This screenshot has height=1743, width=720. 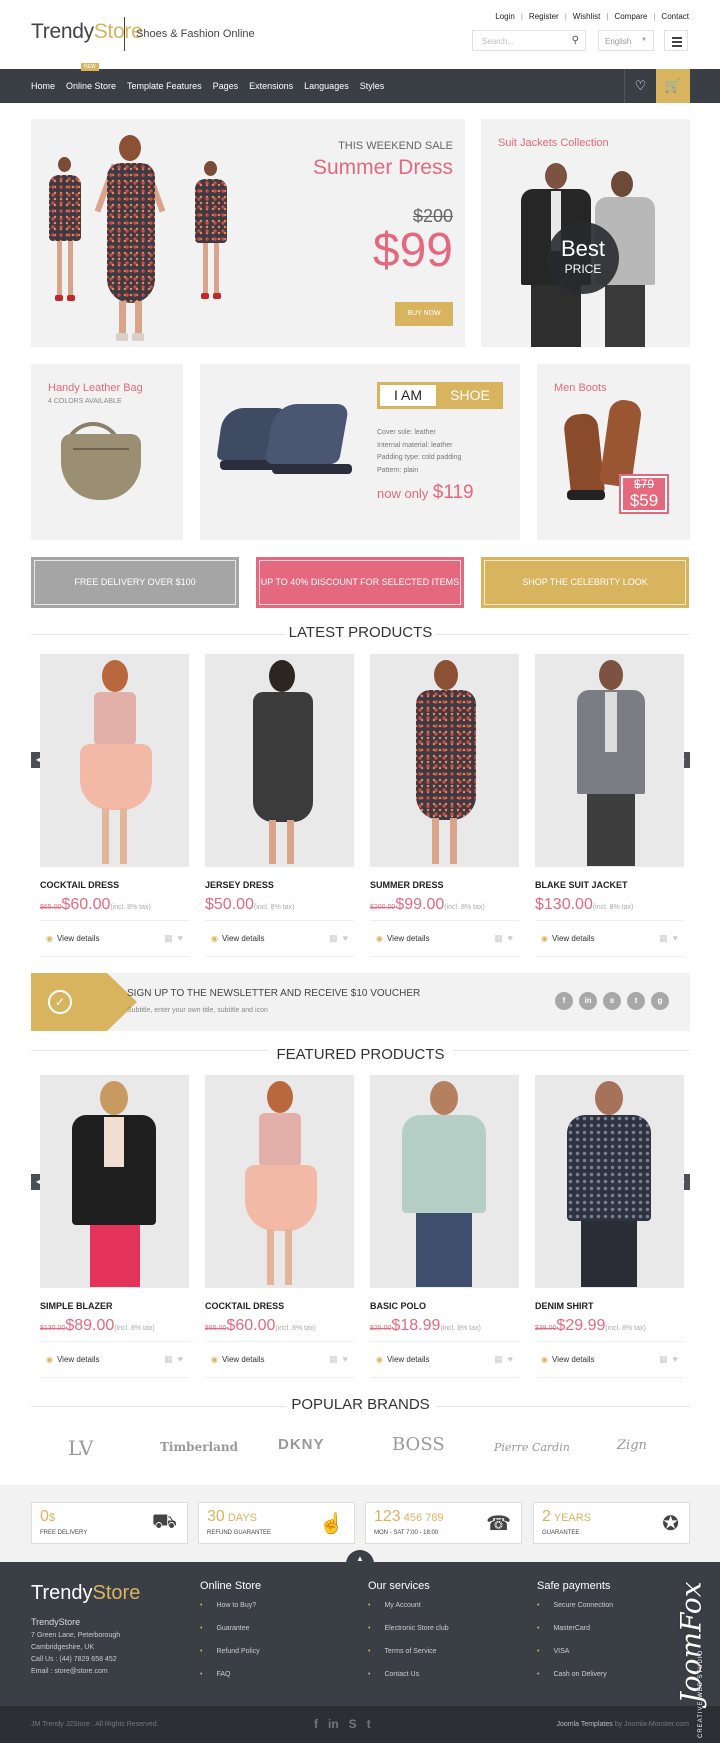 I want to click on free-delivery-button: FREE DELIVERY OVER $100, so click(x=135, y=582).